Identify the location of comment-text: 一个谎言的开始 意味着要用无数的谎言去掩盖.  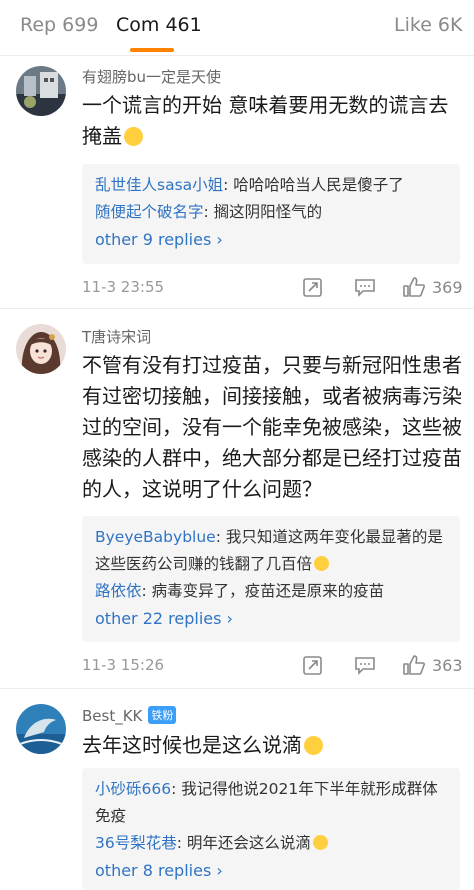
(265, 120).